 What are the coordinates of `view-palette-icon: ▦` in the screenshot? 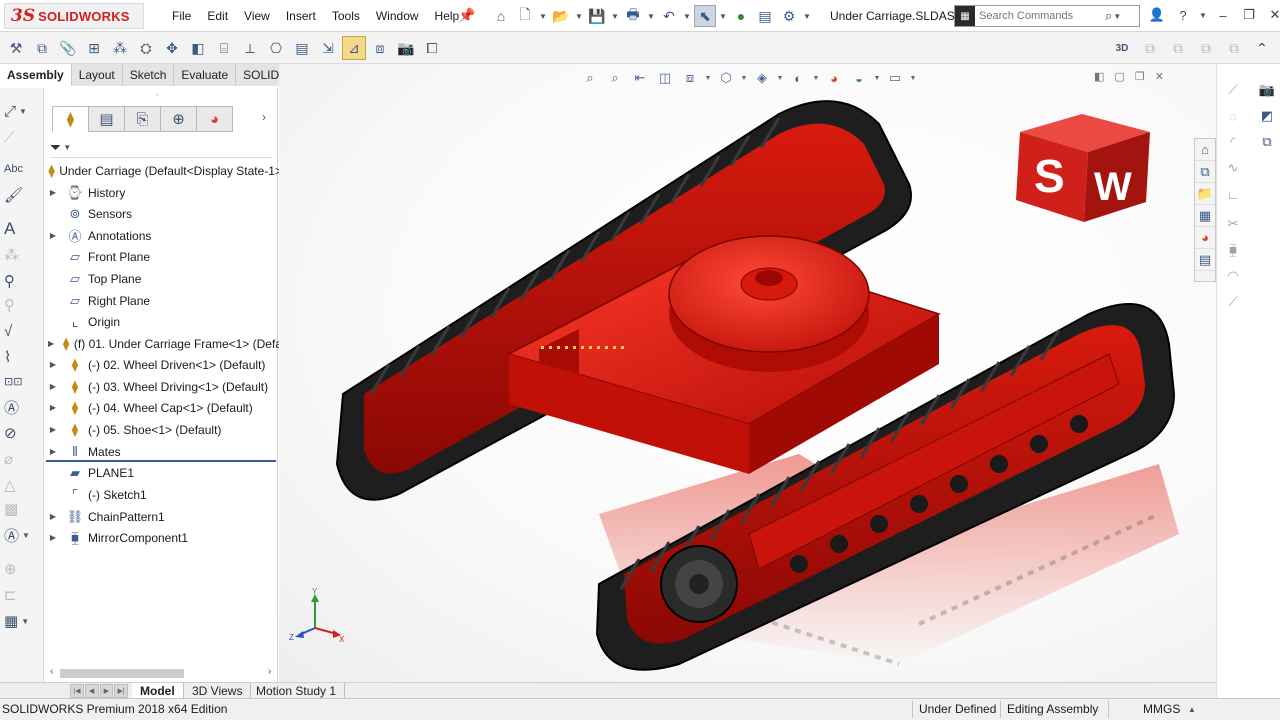 It's located at (1205, 216).